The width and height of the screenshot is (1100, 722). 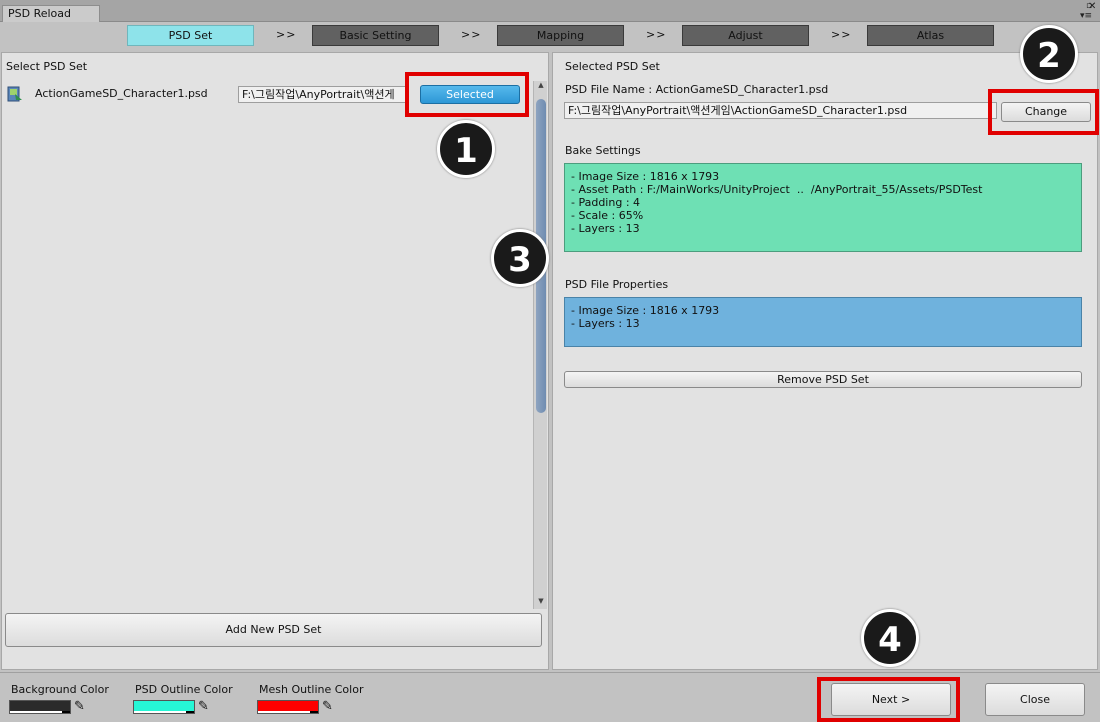 What do you see at coordinates (1049, 54) in the screenshot?
I see `callout-badge-2: 2` at bounding box center [1049, 54].